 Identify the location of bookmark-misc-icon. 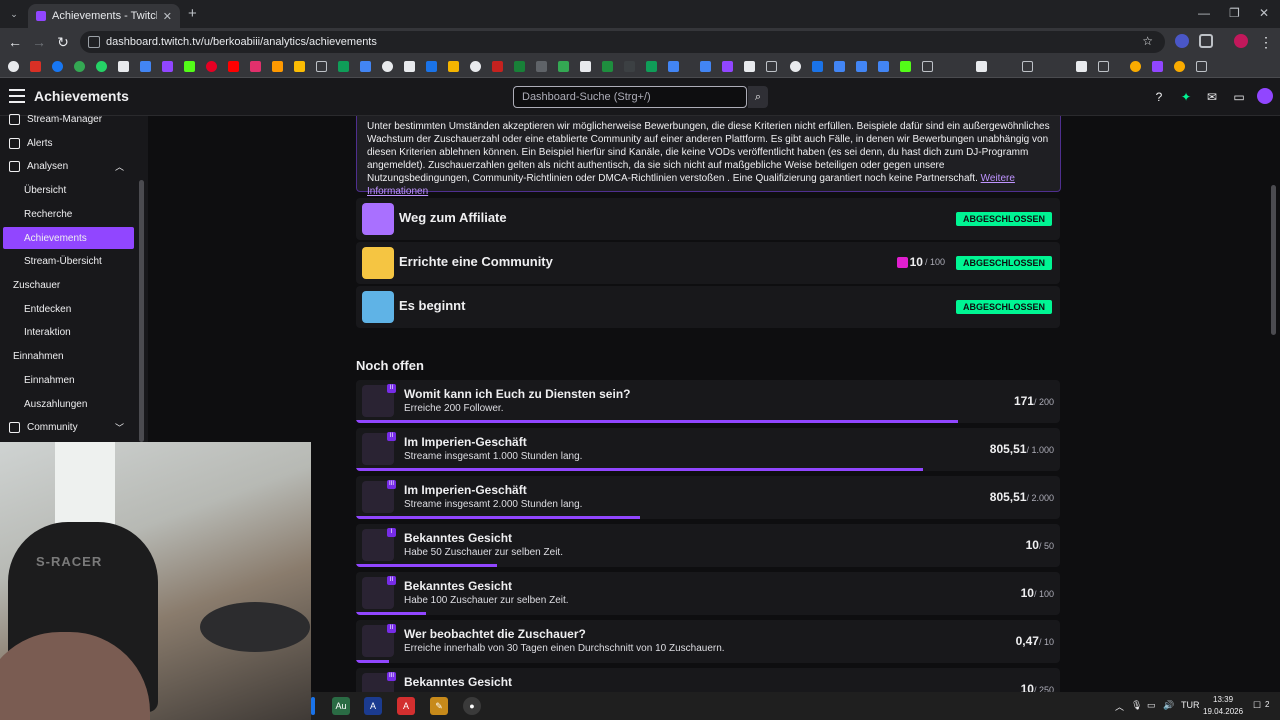
(981, 66).